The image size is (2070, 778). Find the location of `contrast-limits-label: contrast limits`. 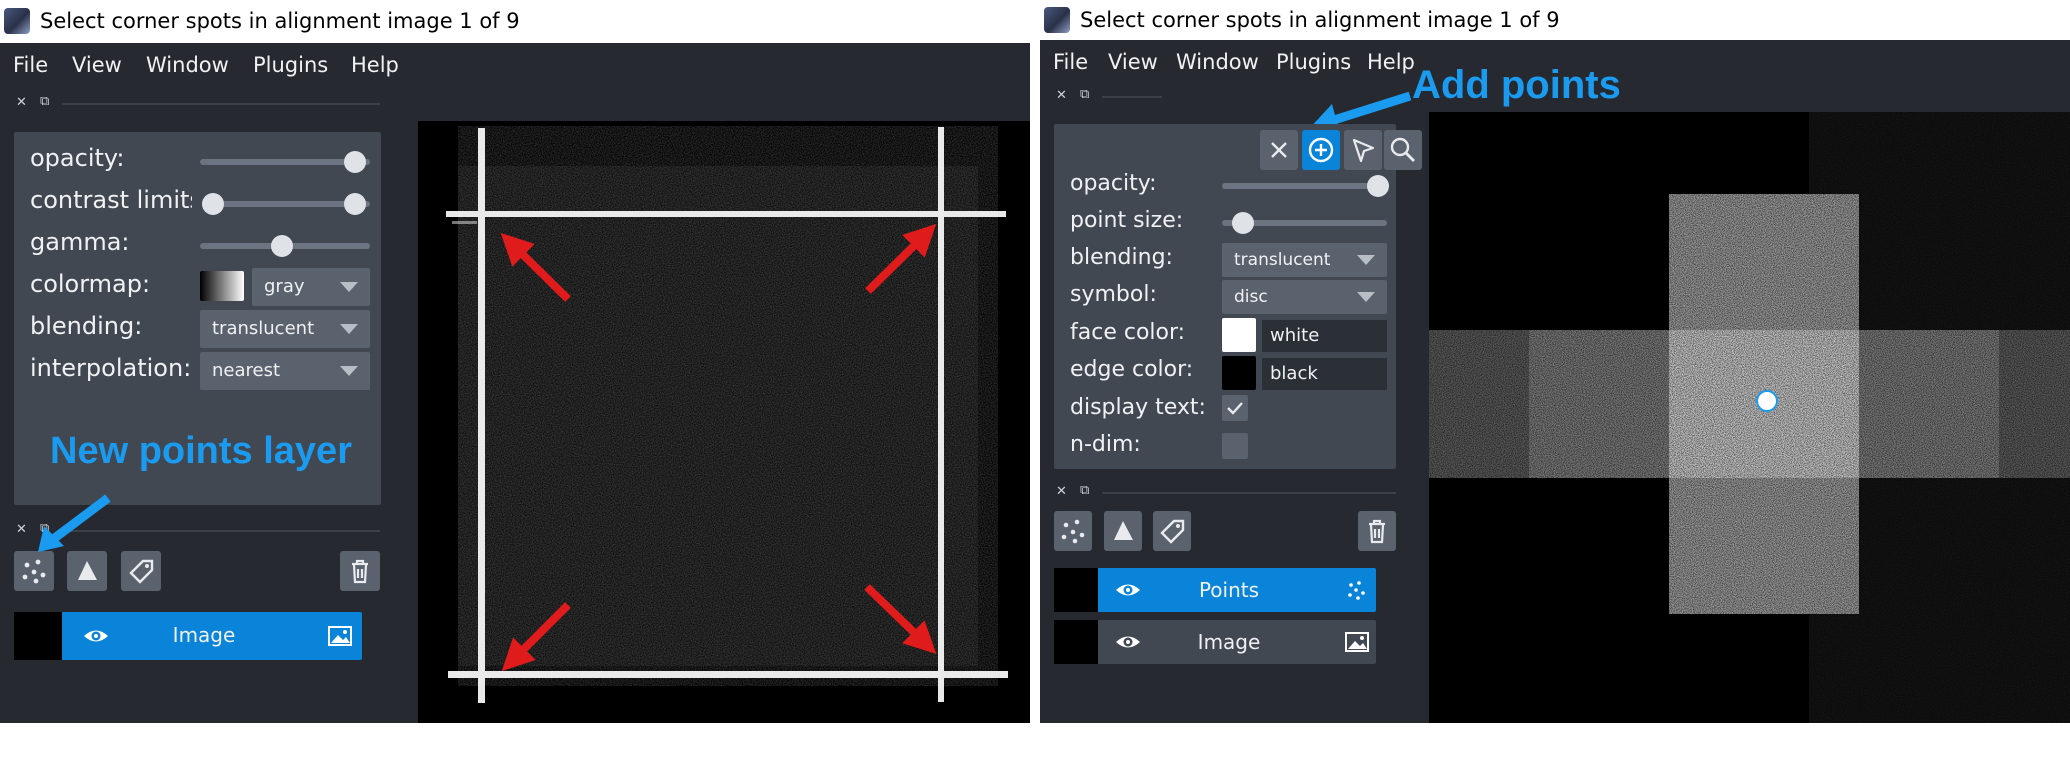

contrast-limits-label: contrast limits is located at coordinates (111, 200).